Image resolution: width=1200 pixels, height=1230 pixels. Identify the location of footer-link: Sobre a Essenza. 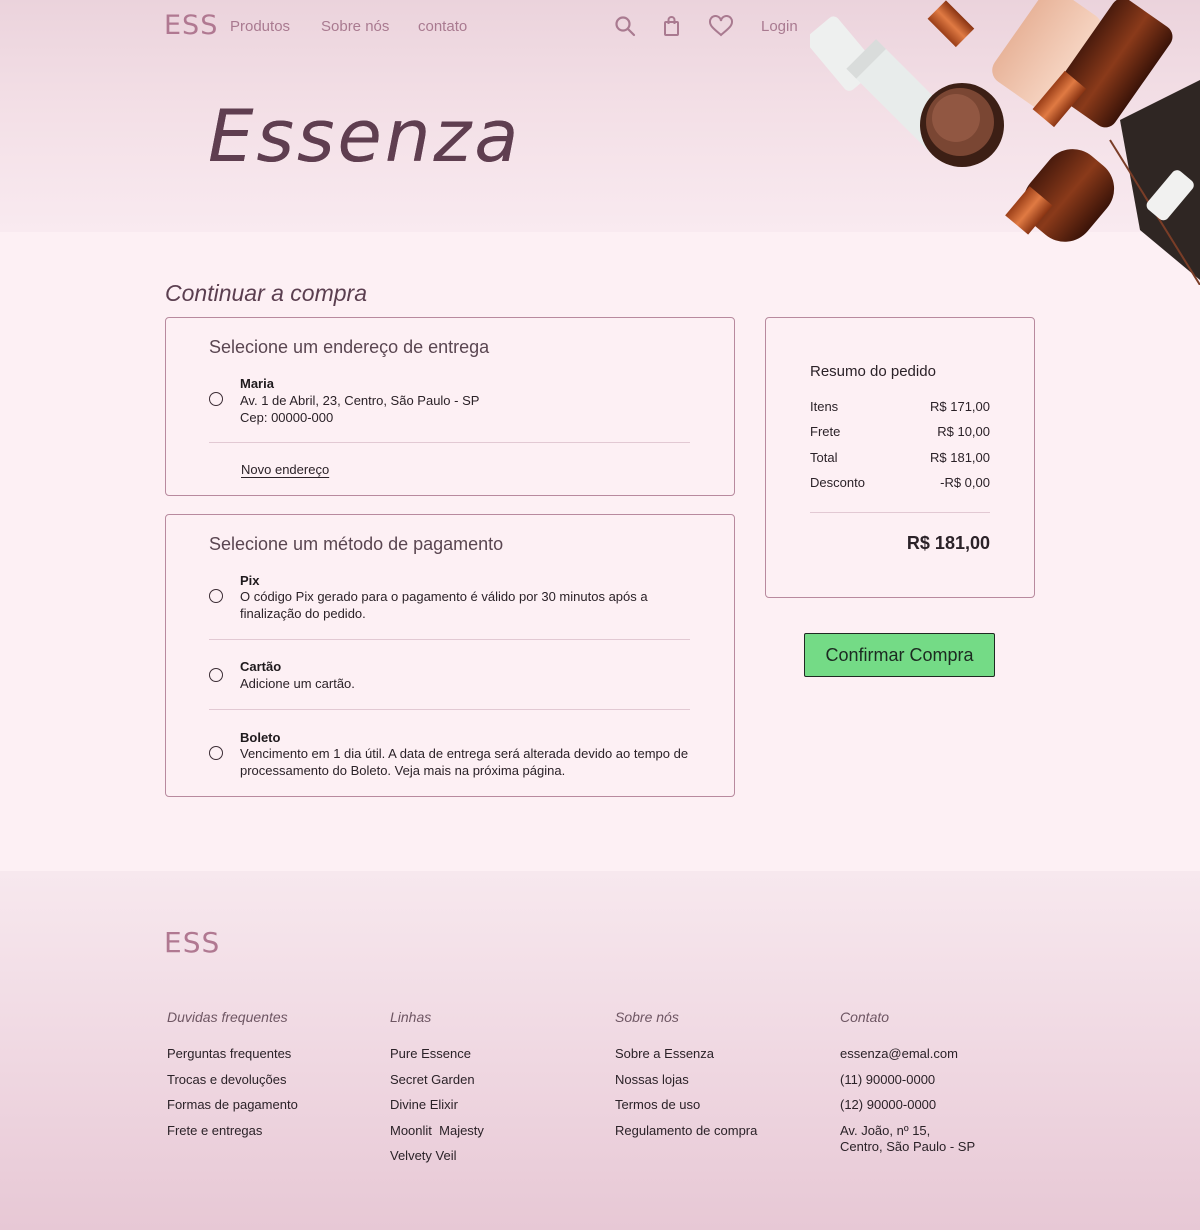
(725, 1059).